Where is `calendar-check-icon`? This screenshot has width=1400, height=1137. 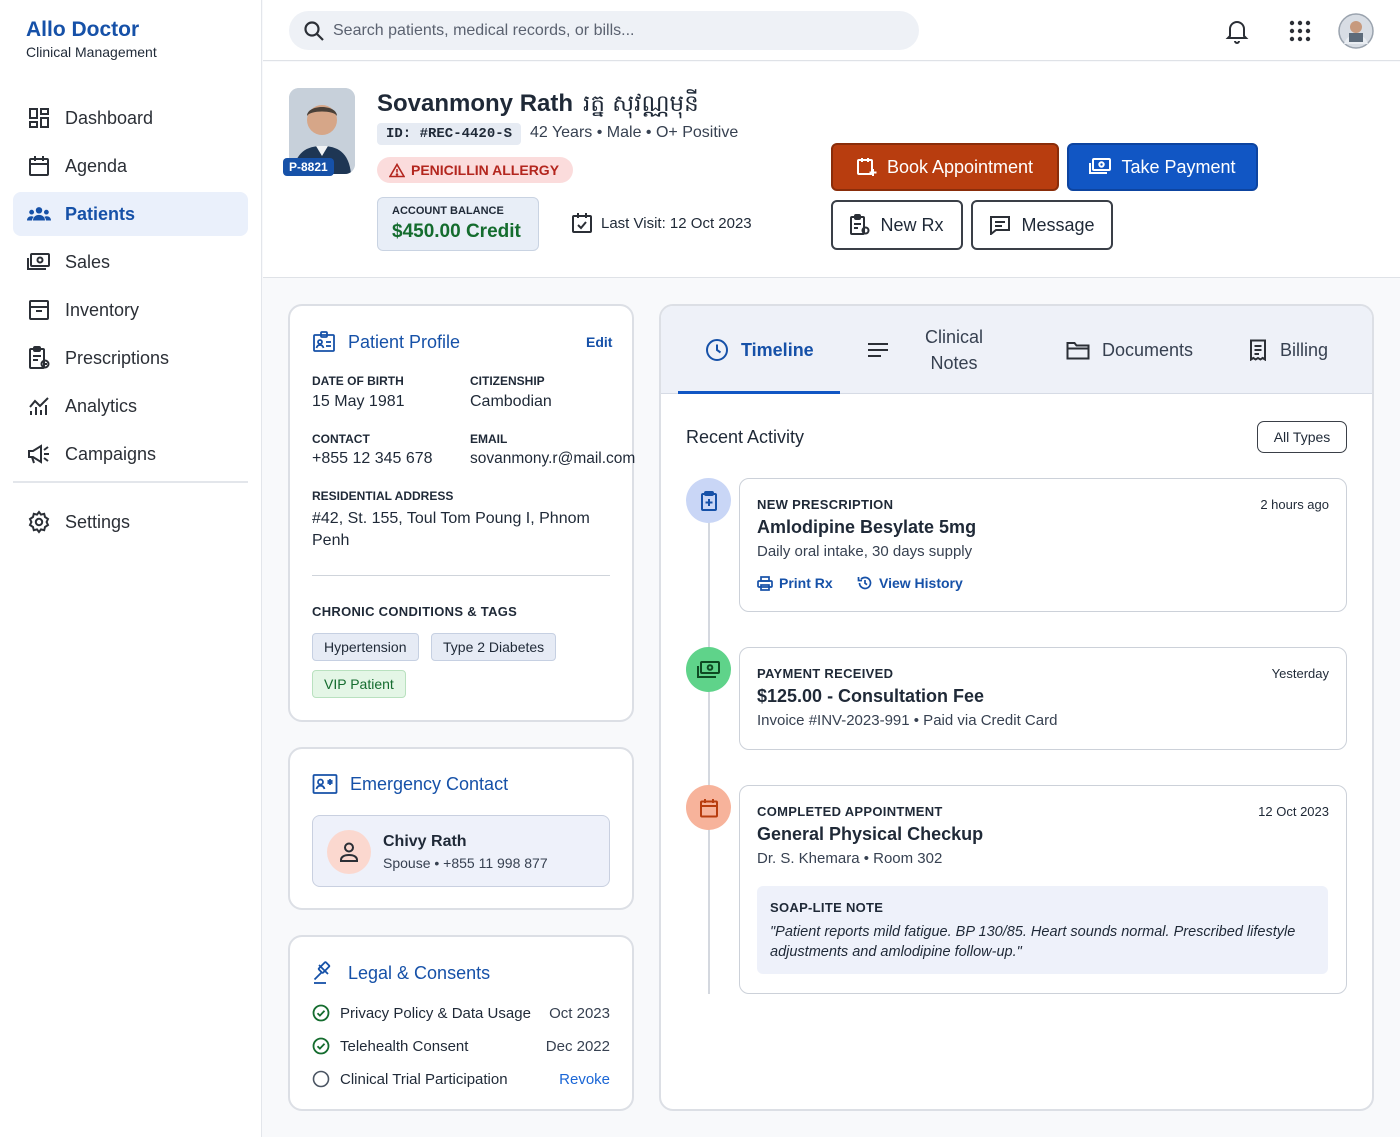 calendar-check-icon is located at coordinates (582, 223).